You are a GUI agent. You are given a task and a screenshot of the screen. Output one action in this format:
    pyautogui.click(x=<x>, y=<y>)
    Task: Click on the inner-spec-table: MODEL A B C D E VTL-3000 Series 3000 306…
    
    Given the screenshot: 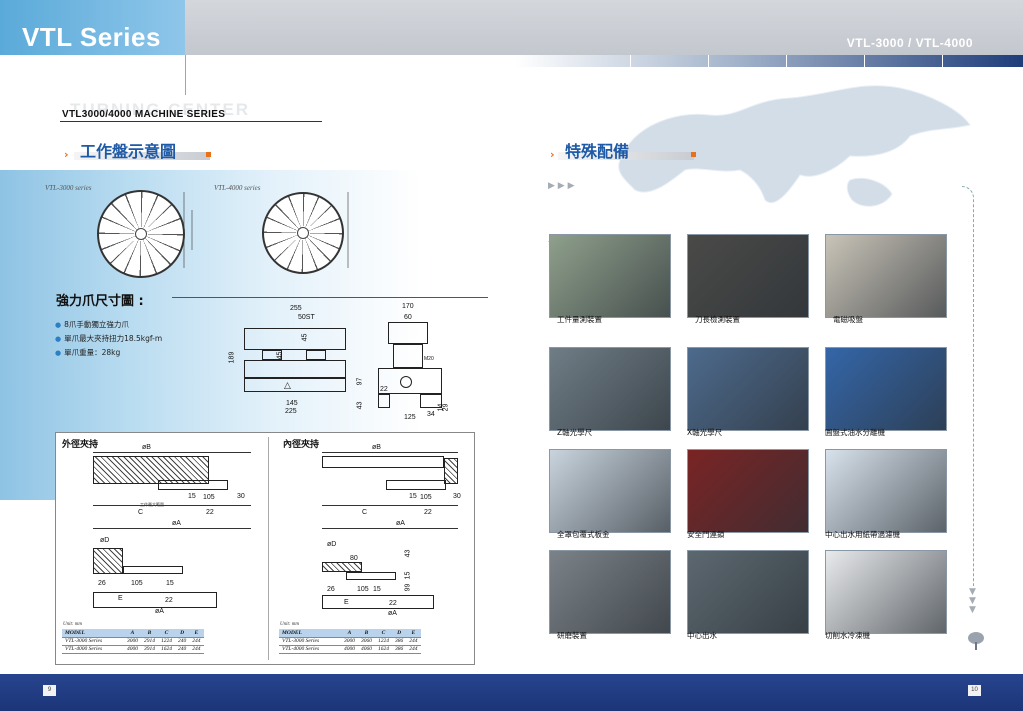 What is the action you would take?
    pyautogui.click(x=350, y=641)
    